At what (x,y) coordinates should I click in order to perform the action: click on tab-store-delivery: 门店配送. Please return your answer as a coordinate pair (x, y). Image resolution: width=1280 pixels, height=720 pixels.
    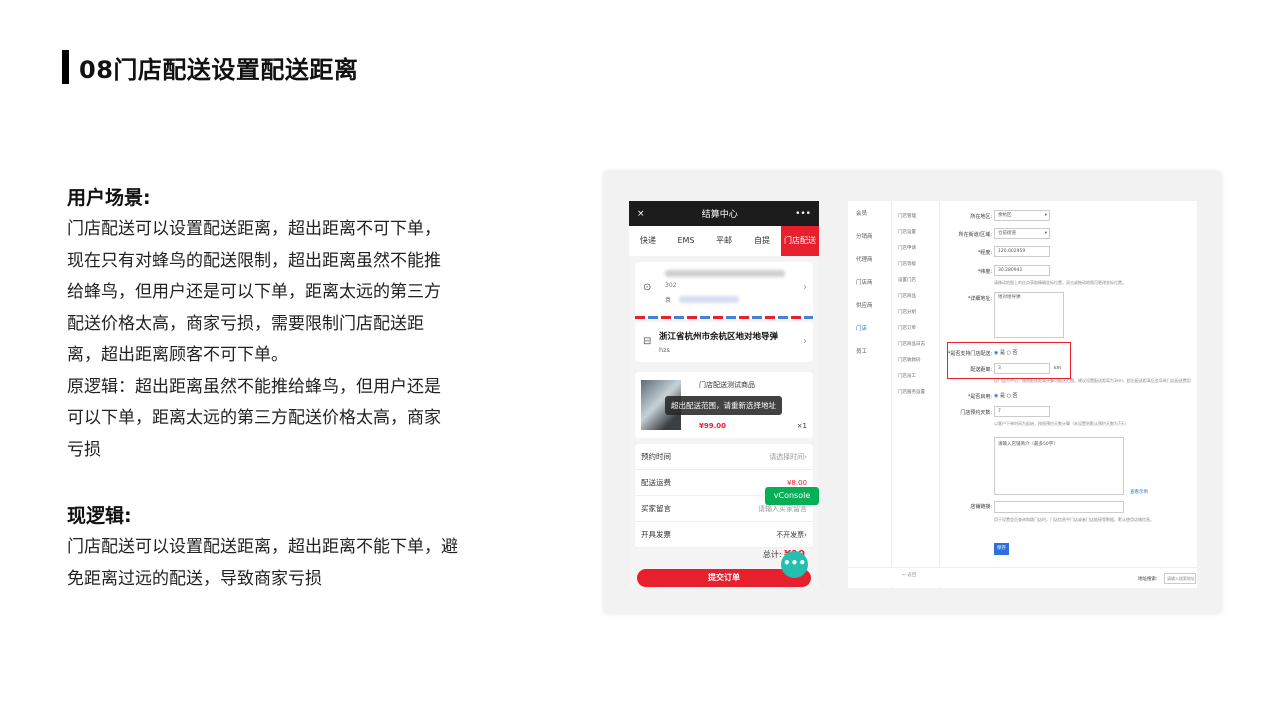
    Looking at the image, I should click on (800, 241).